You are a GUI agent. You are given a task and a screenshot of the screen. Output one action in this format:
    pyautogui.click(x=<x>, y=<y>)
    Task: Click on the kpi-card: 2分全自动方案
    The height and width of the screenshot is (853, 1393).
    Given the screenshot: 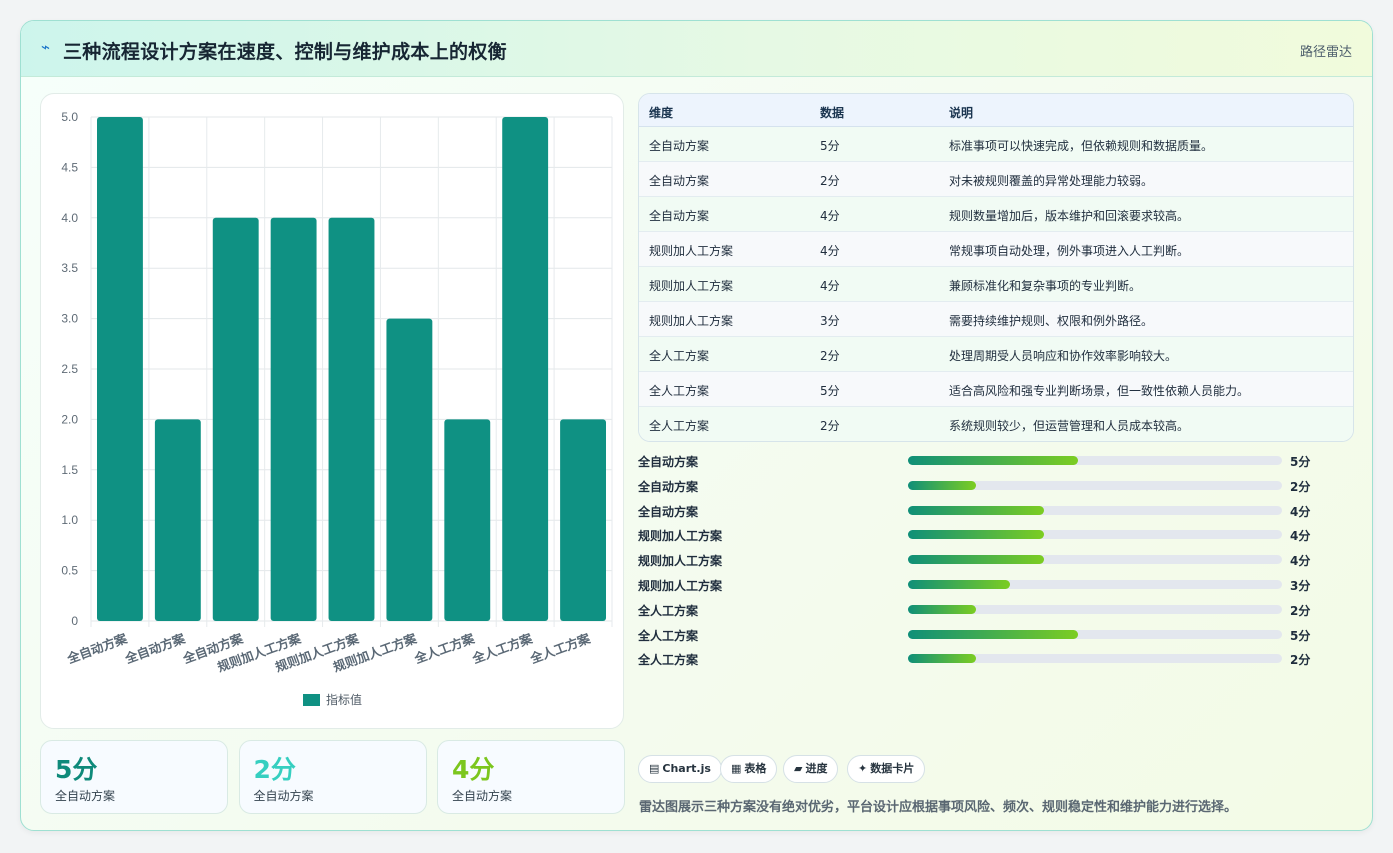 What is the action you would take?
    pyautogui.click(x=332, y=777)
    